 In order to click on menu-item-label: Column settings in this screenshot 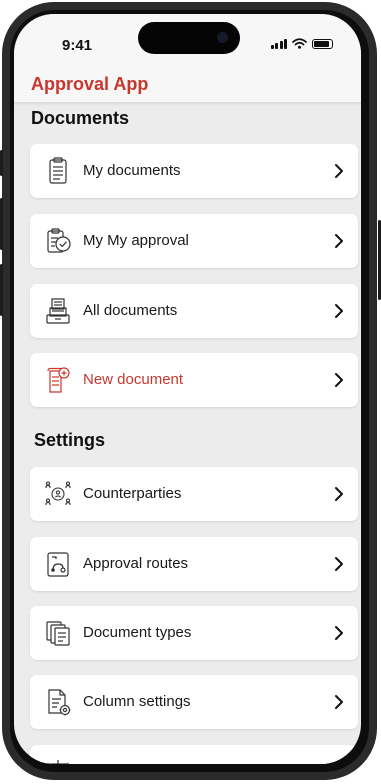, I will do `click(137, 701)`.